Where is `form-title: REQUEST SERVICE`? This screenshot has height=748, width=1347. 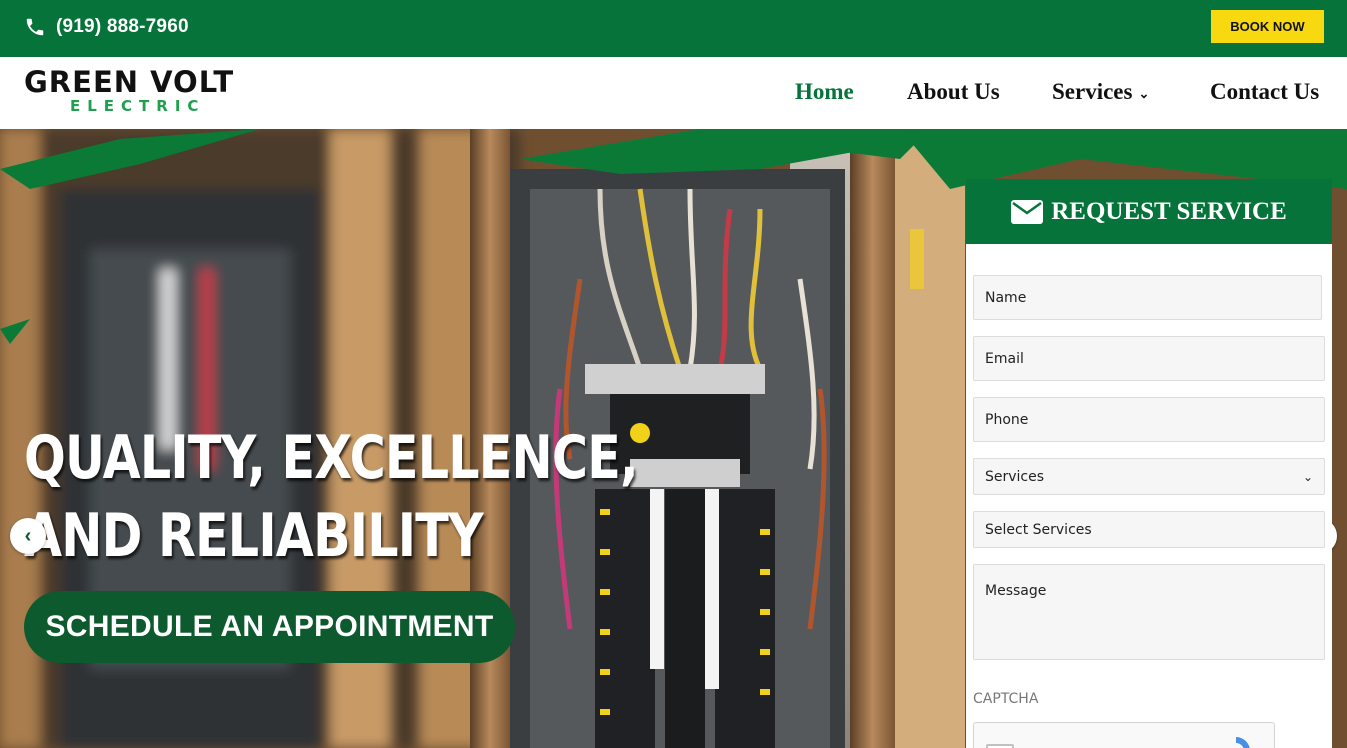 form-title: REQUEST SERVICE is located at coordinates (1169, 211).